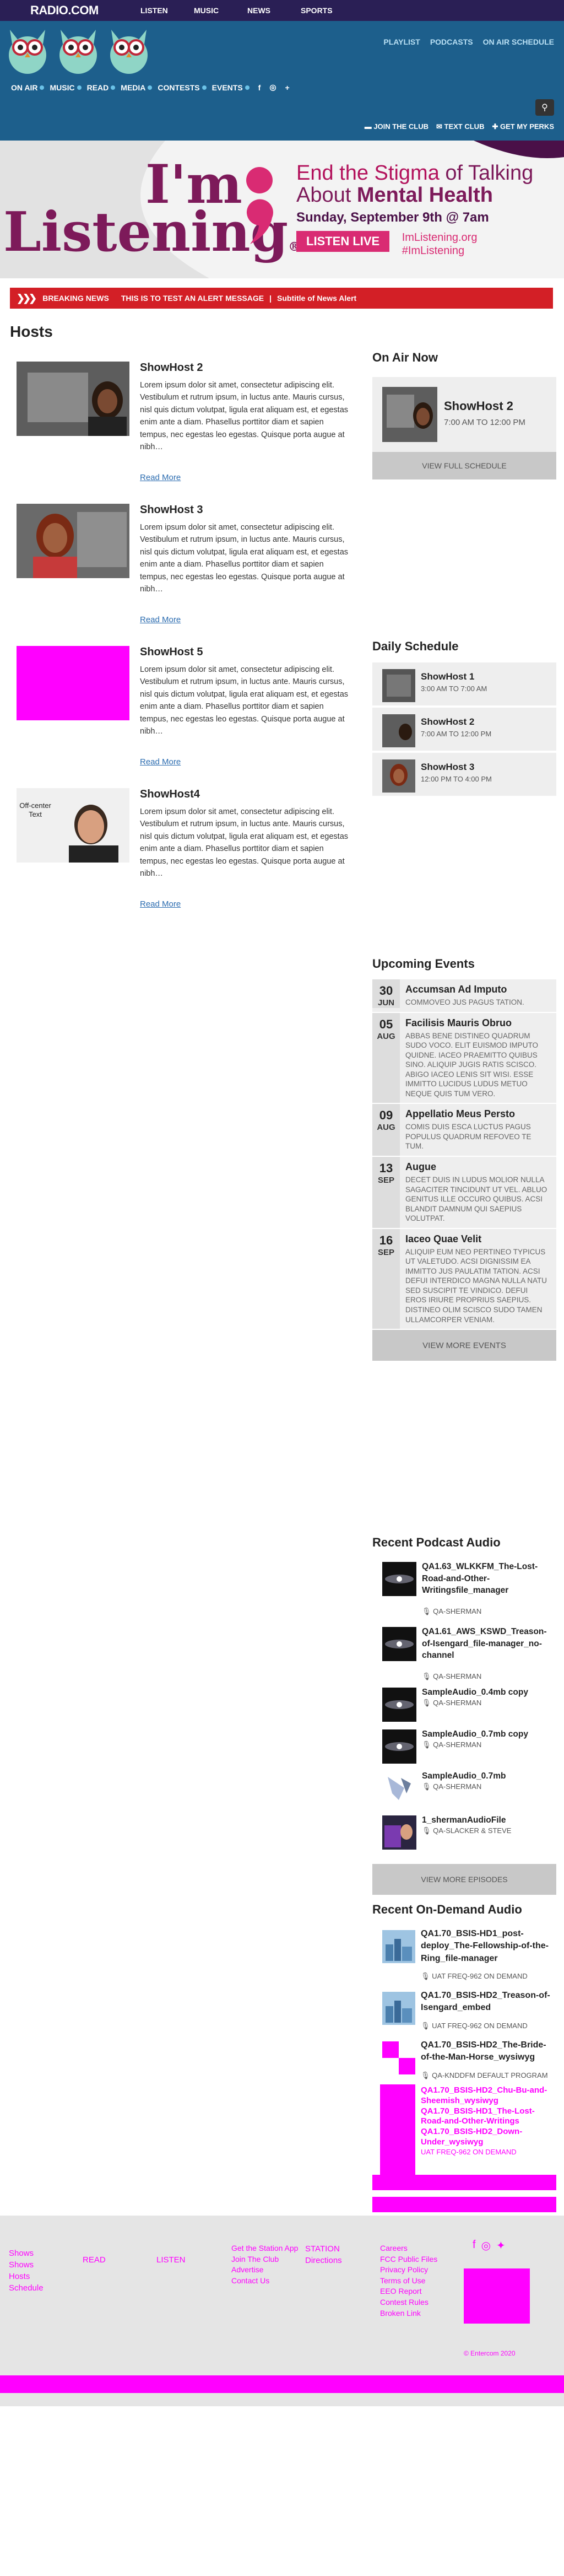 This screenshot has height=2576, width=564. Describe the element at coordinates (409, 414) in the screenshot. I see `on-air-photo` at that location.